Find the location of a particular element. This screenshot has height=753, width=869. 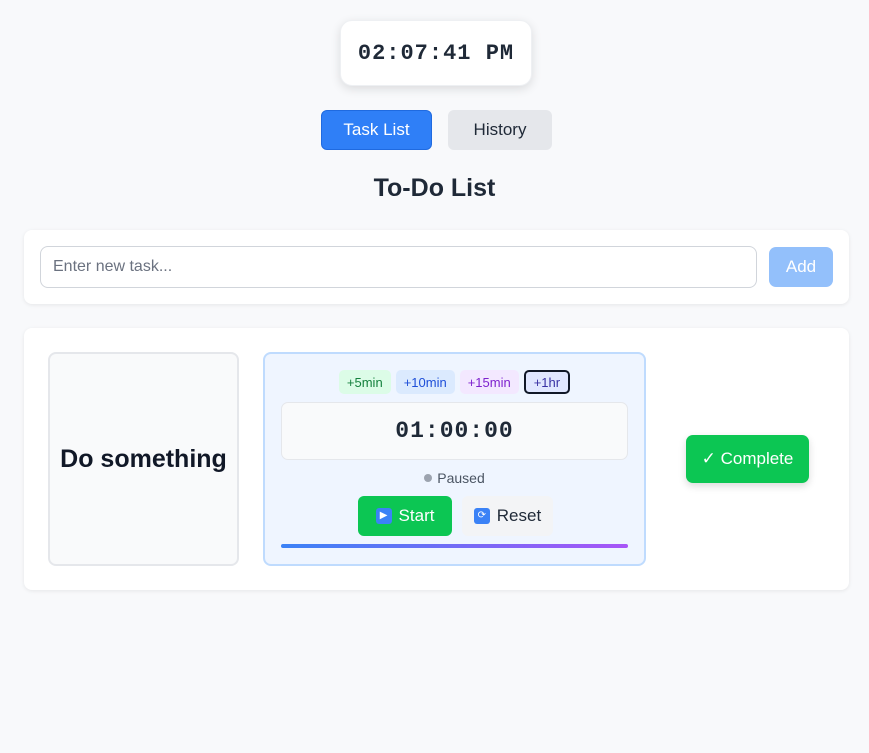

complete-task-button: ✓ Complete is located at coordinates (747, 459).